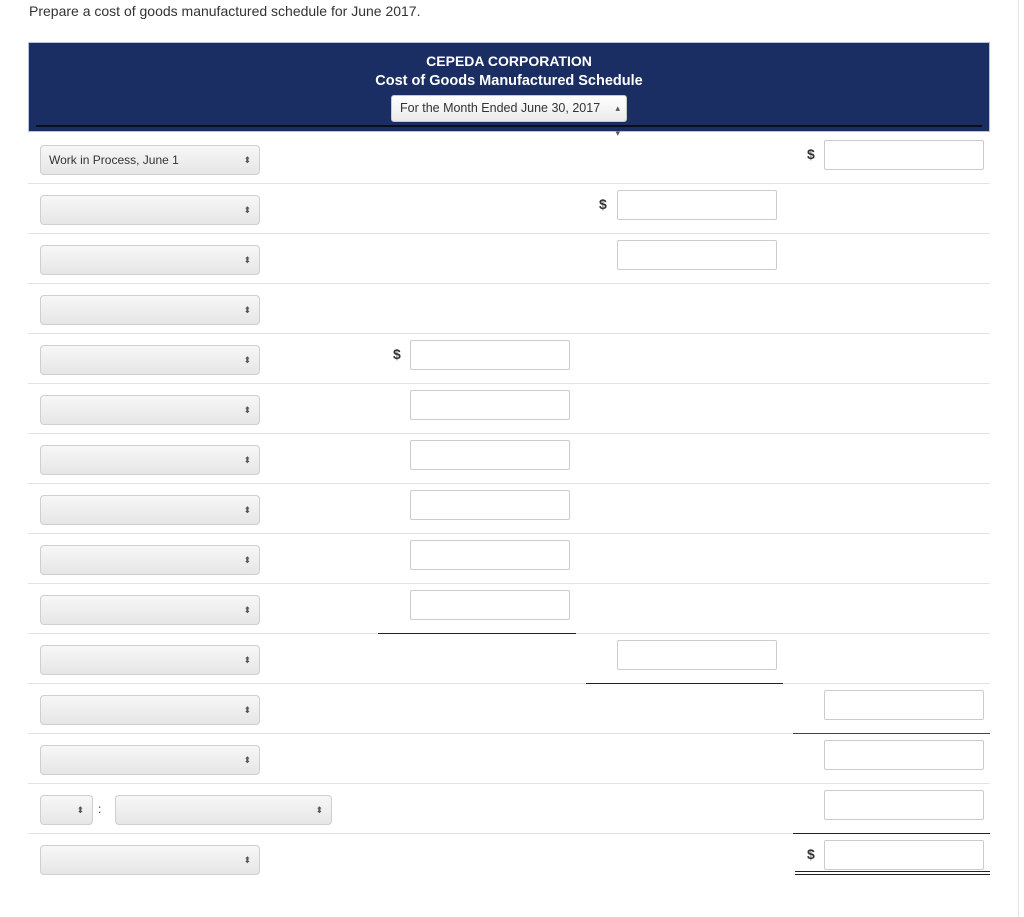 This screenshot has height=917, width=1024. I want to click on account-select: Work in Process, June 1 ⬍, so click(150, 160).